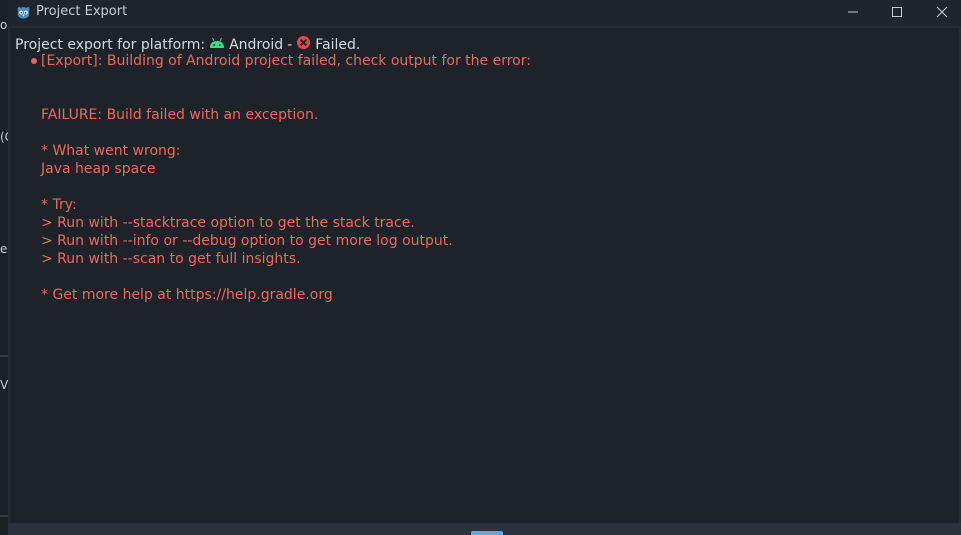  I want to click on close-icon, so click(942, 12).